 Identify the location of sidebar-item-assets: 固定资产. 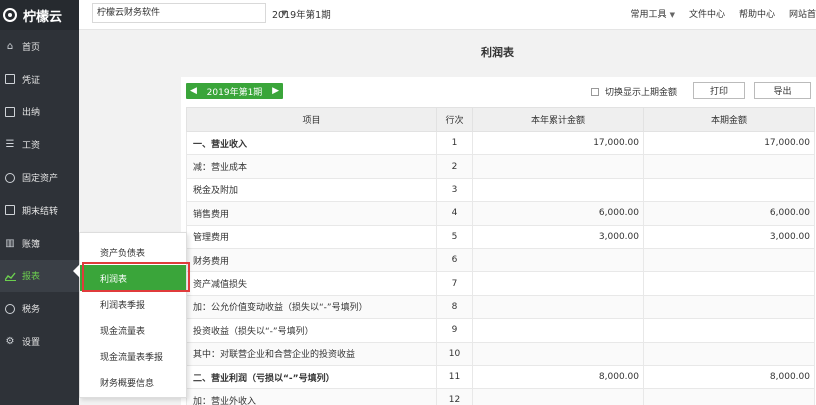
(39, 177).